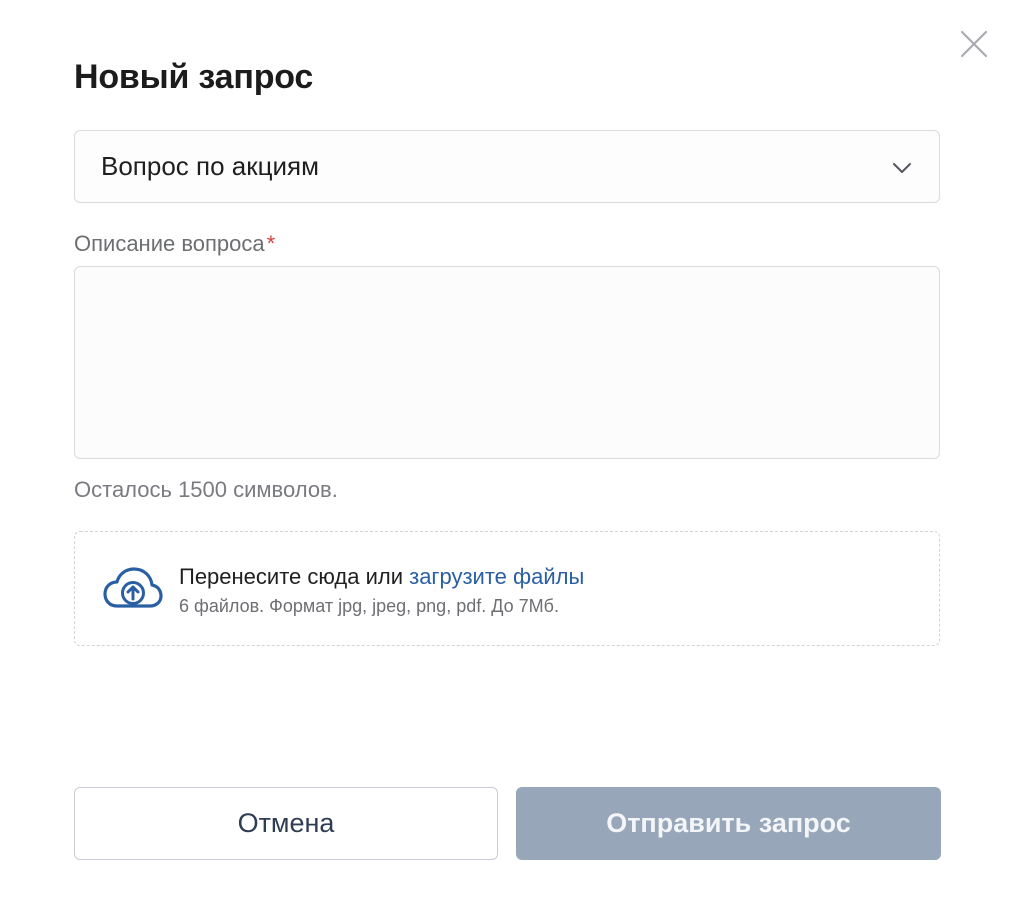  I want to click on dropzone-prefix: Перенесите сюда или, so click(294, 576).